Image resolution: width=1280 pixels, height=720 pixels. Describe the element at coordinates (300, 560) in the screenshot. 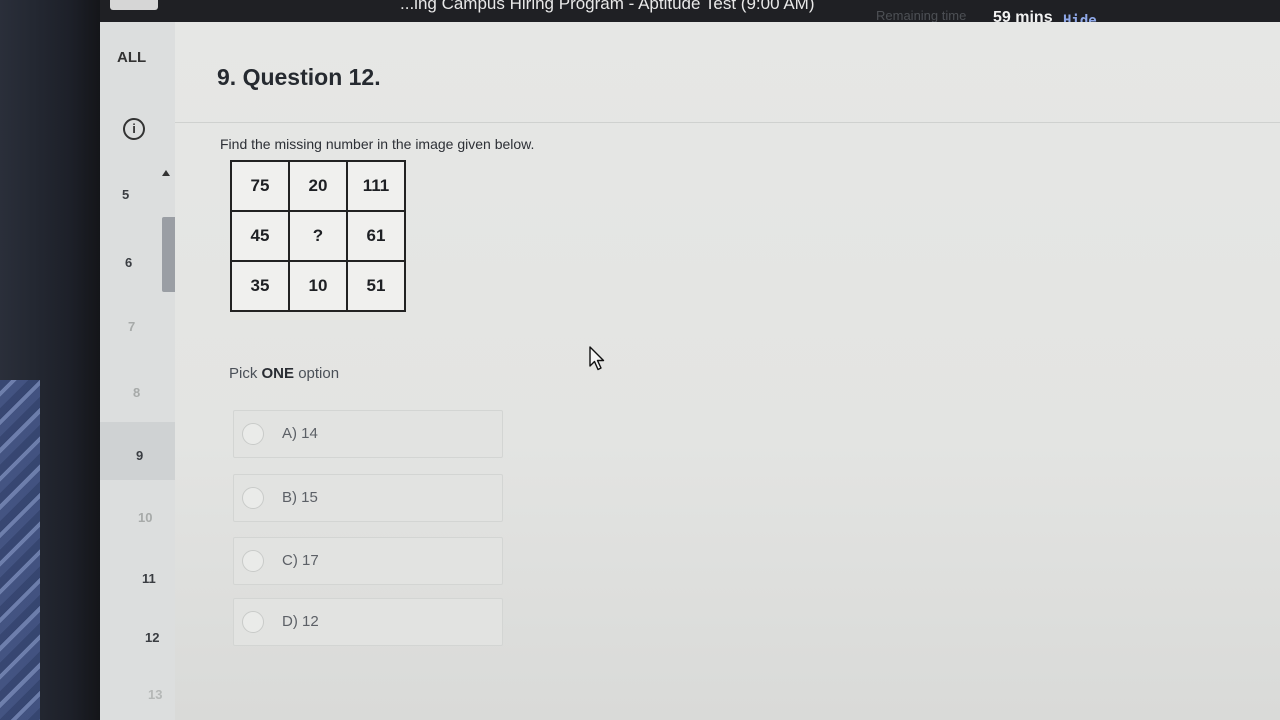

I see `option-label: C) 17` at that location.